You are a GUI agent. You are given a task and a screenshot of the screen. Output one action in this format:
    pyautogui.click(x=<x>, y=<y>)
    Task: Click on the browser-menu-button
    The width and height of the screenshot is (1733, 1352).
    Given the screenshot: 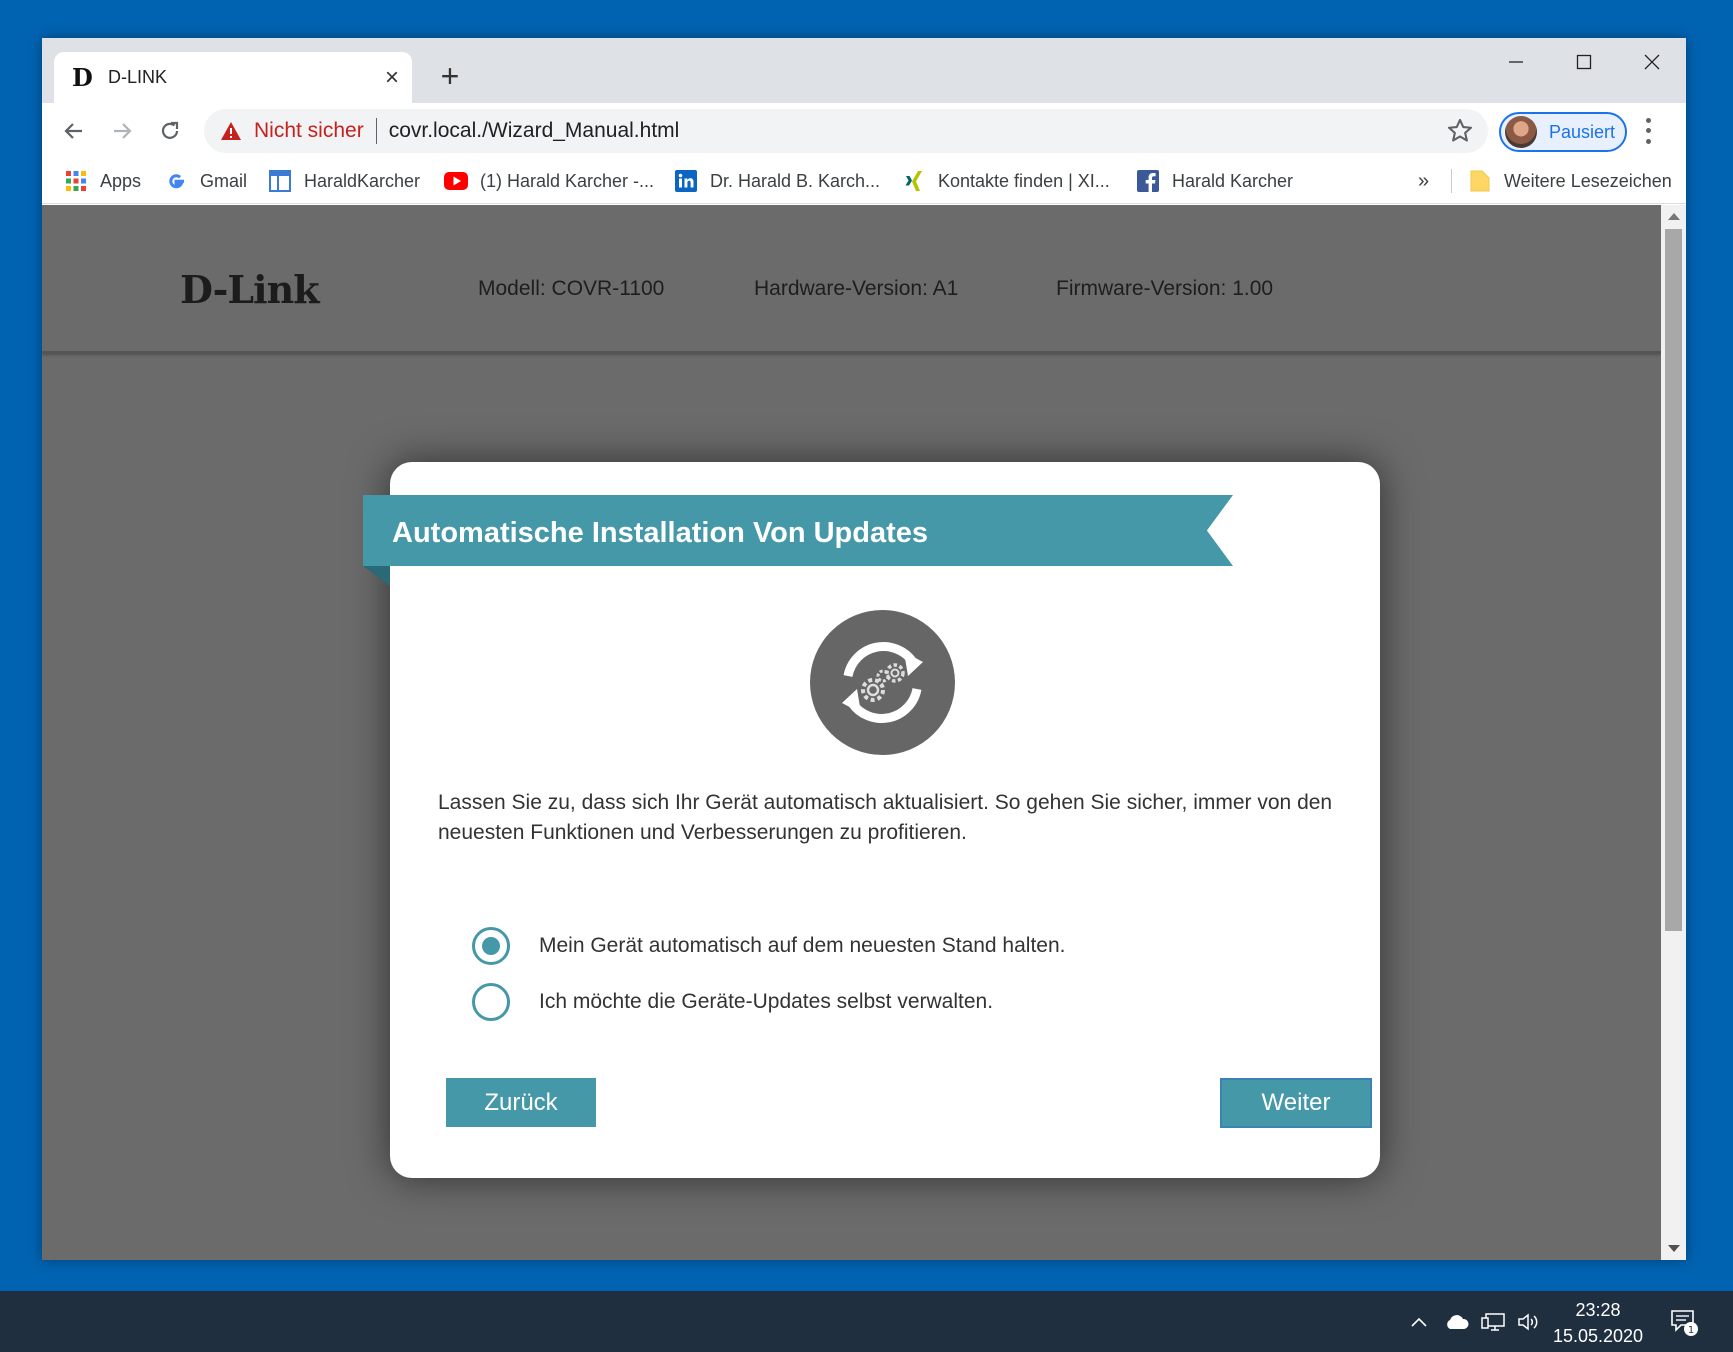 What is the action you would take?
    pyautogui.click(x=1648, y=131)
    